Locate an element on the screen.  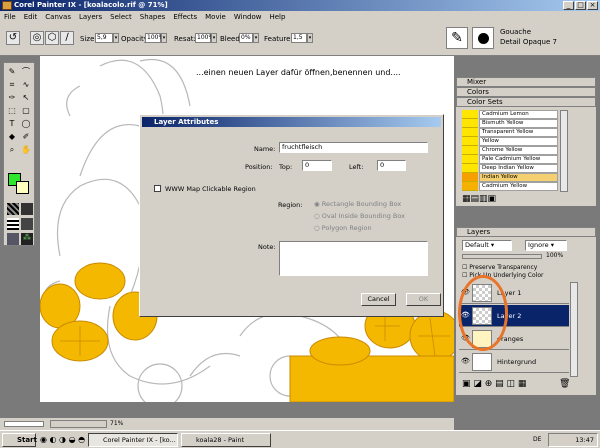
minimize-button: _ is located at coordinates (568, 5).